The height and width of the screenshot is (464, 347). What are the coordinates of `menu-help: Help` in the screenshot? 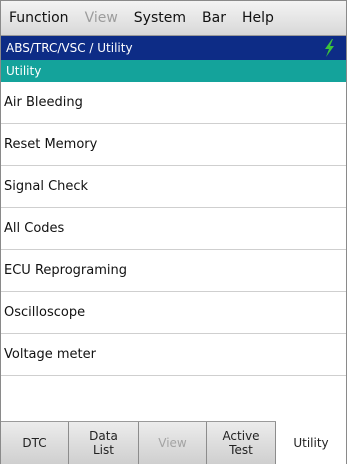 It's located at (258, 18).